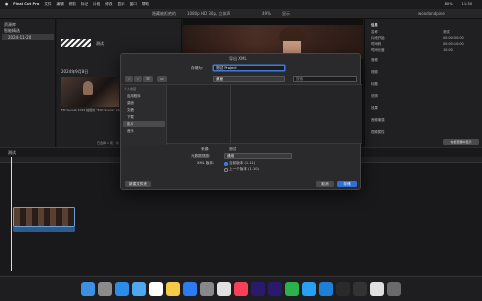 This screenshot has width=482, height=301. Describe the element at coordinates (100, 43) in the screenshot. I see `clip-title: 测试` at that location.